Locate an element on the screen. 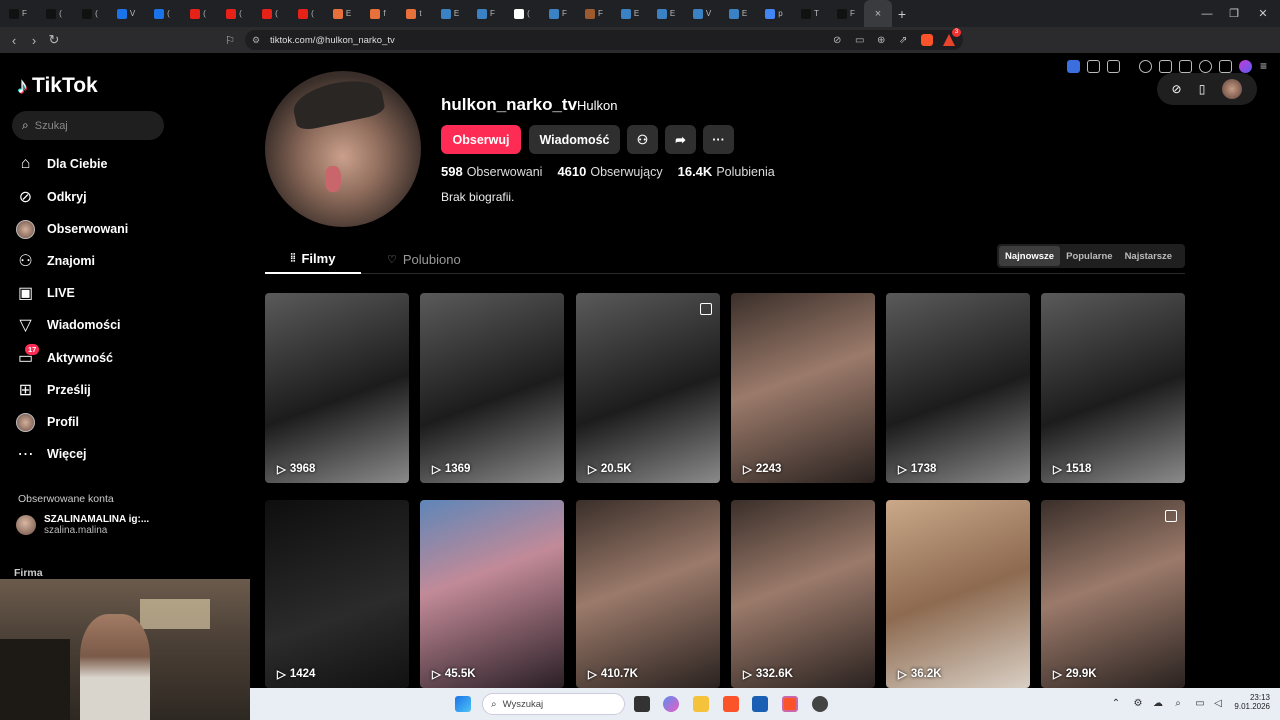  footer-heading: Firma is located at coordinates (28, 573).